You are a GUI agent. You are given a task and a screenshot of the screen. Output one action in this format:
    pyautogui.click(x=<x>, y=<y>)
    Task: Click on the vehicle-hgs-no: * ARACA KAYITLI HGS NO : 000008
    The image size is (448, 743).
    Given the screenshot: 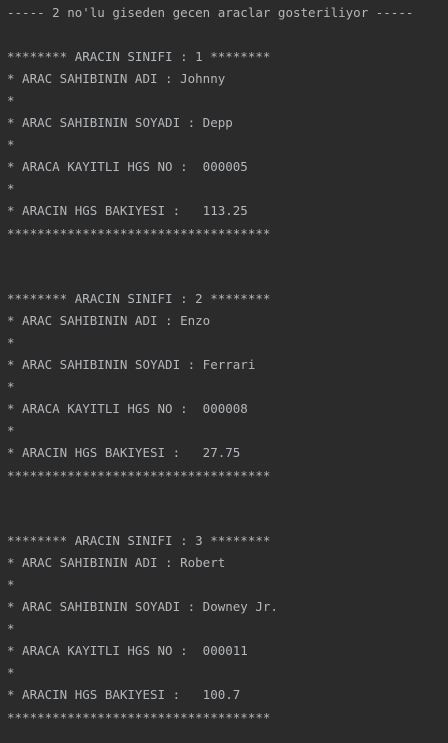 What is the action you would take?
    pyautogui.click(x=127, y=408)
    